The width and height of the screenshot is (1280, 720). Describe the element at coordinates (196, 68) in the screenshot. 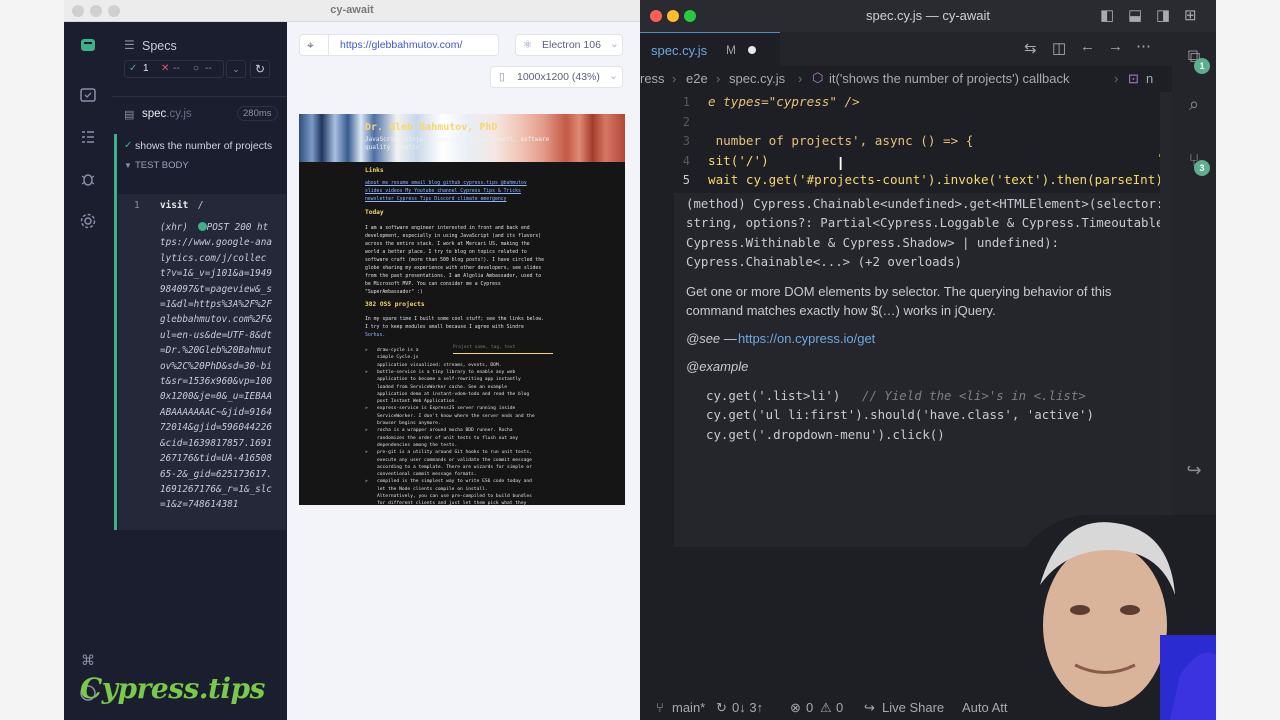

I see `pending-circle-icon: ○` at that location.